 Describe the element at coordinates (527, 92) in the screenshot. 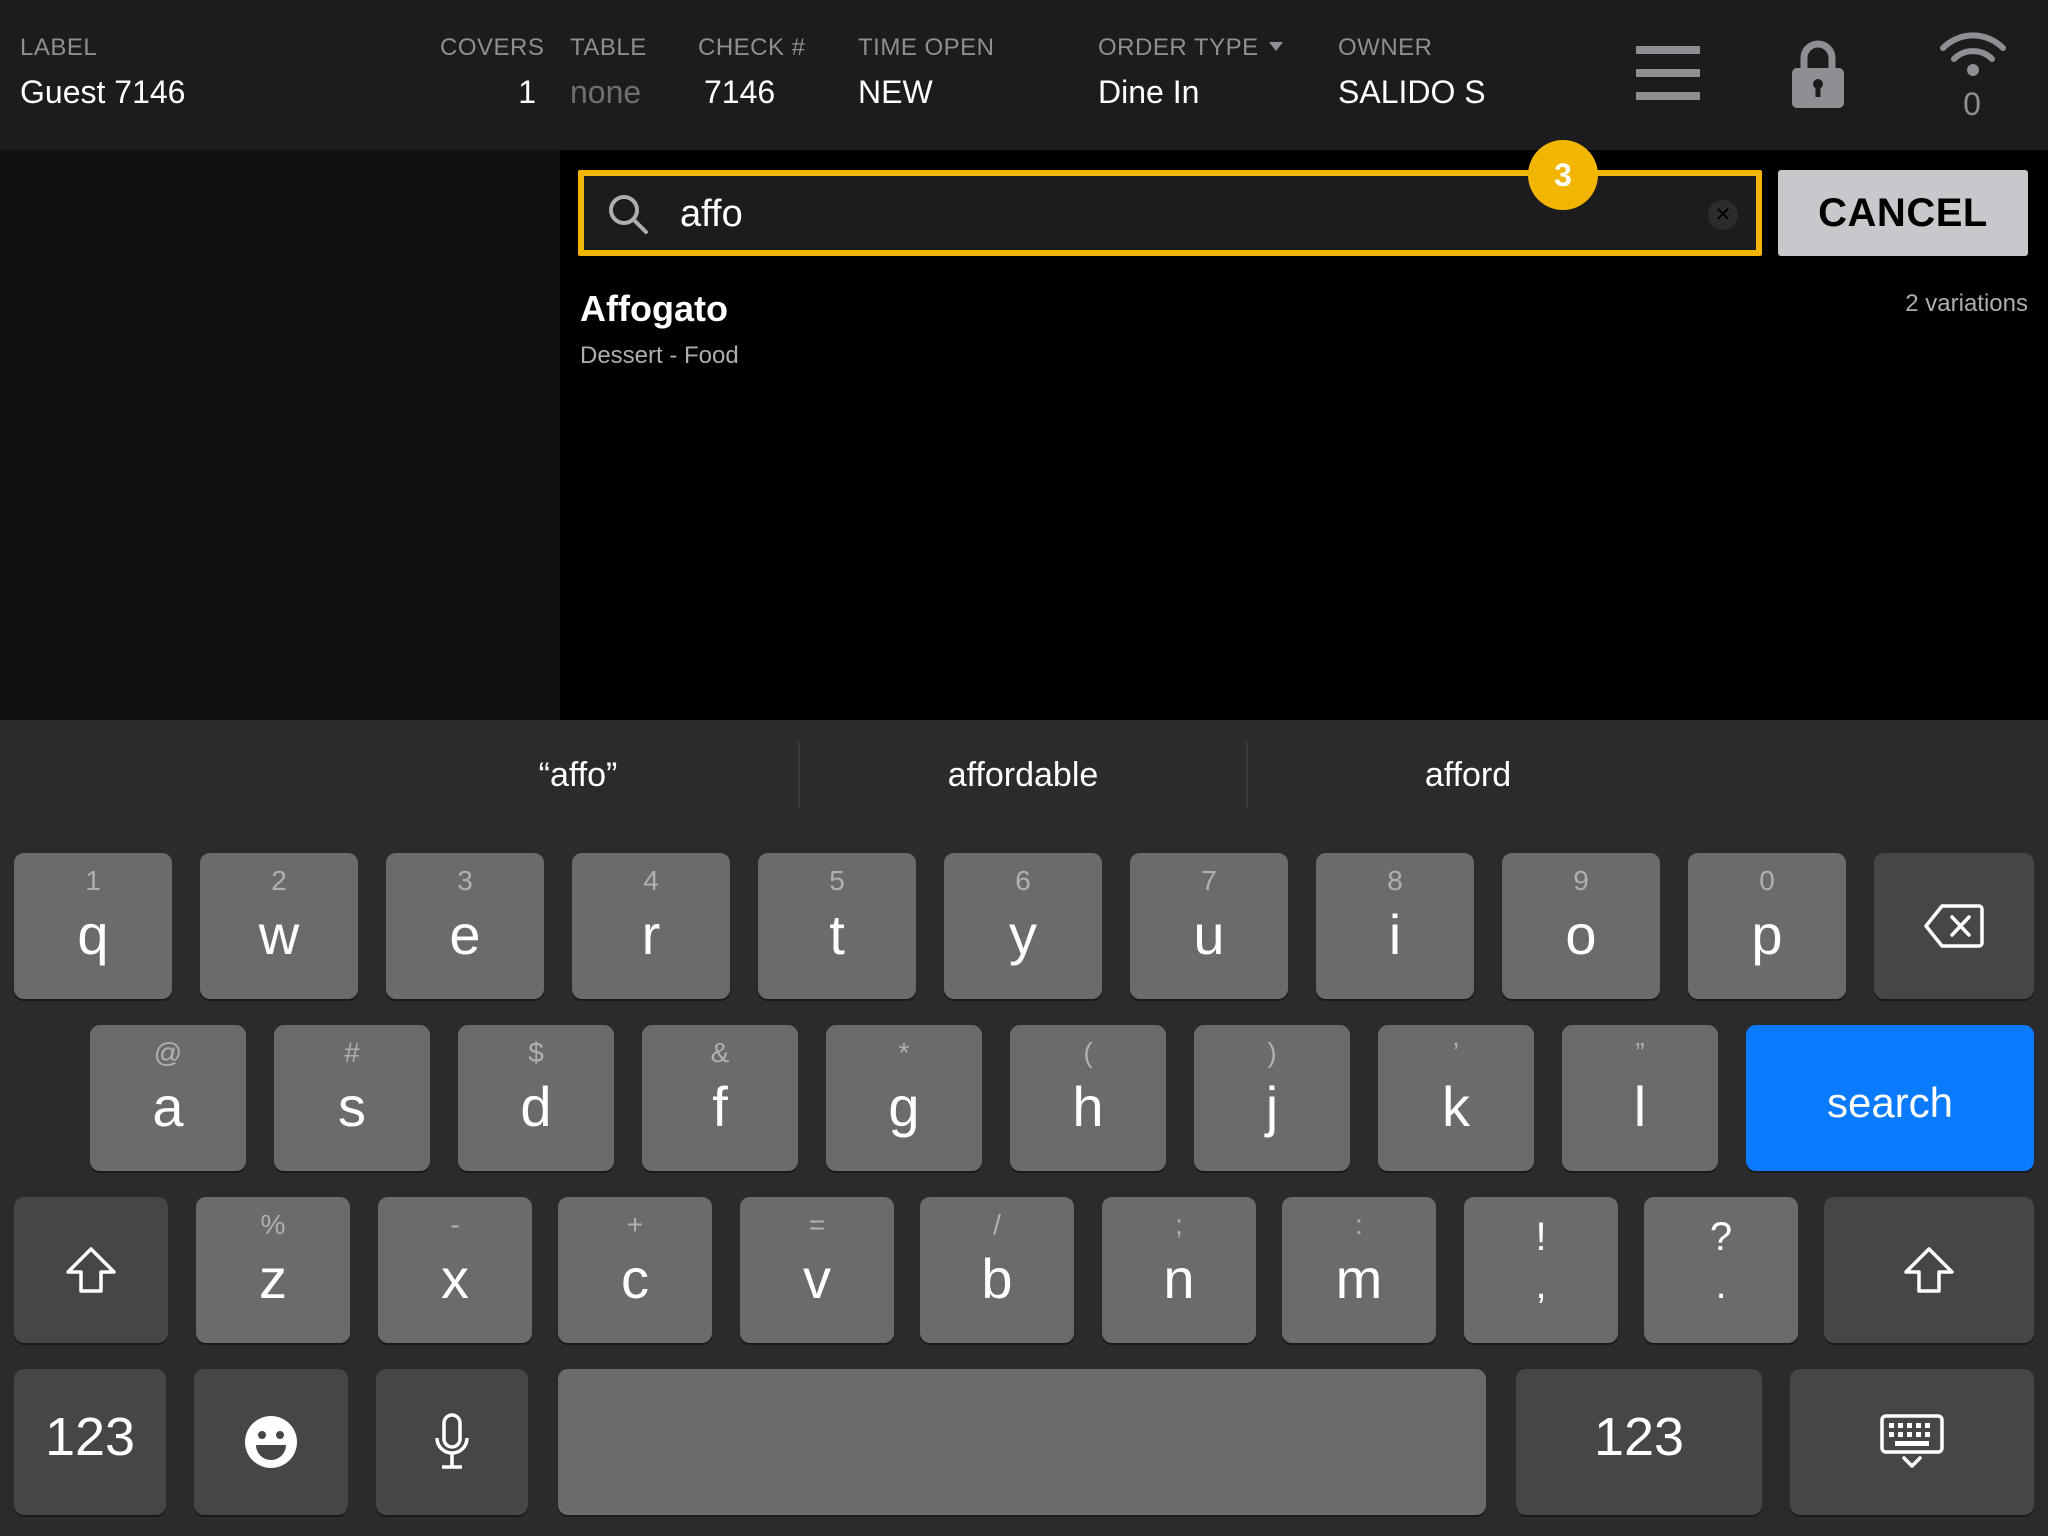

I see `covers-value: 1` at that location.